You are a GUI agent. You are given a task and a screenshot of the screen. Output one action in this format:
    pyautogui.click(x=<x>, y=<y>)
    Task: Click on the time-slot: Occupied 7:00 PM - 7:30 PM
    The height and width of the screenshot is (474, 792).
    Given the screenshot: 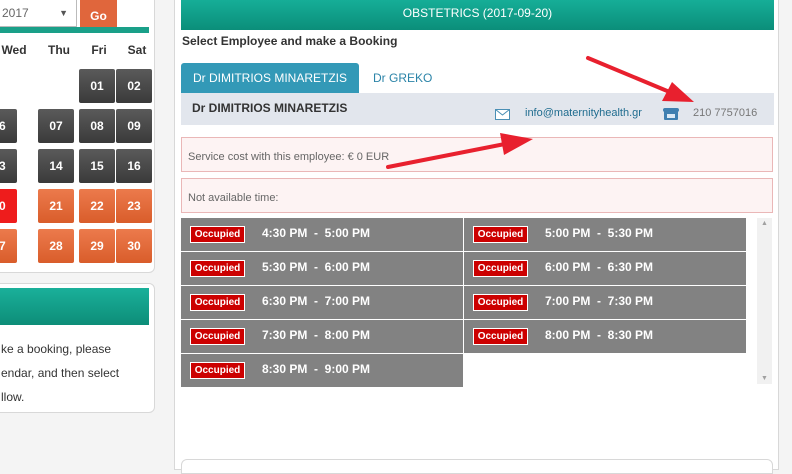 What is the action you would take?
    pyautogui.click(x=605, y=302)
    